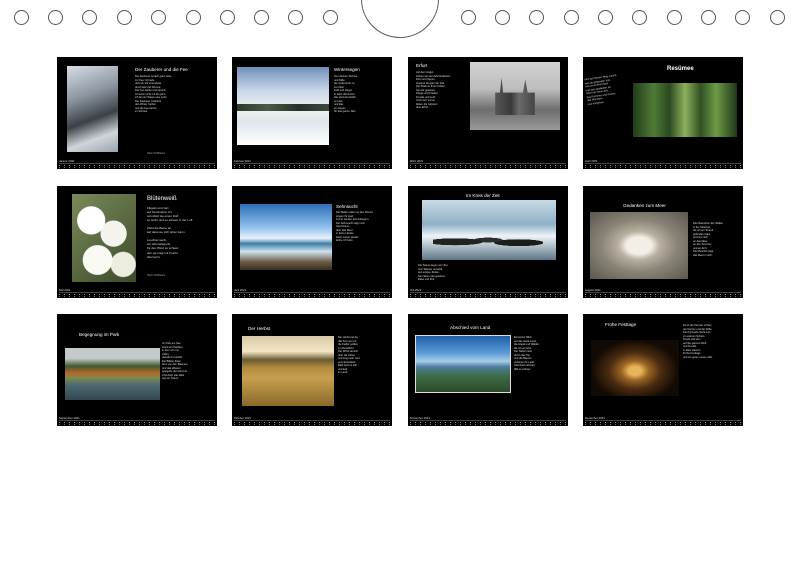 This screenshot has height=563, width=800. I want to click on hanger-cutout, so click(400, 19).